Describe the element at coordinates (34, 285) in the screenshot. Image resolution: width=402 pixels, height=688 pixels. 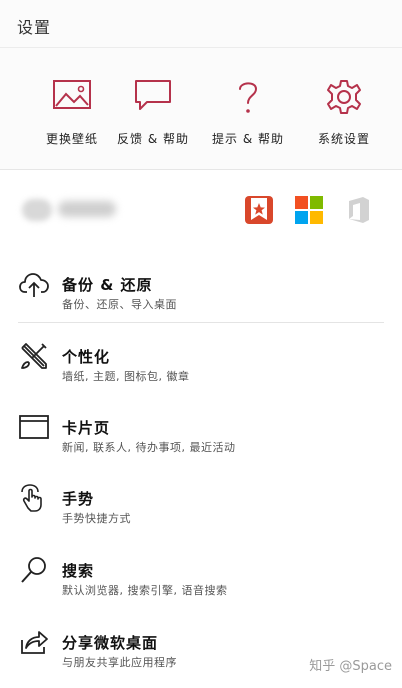
I see `cloud-upload-icon` at that location.